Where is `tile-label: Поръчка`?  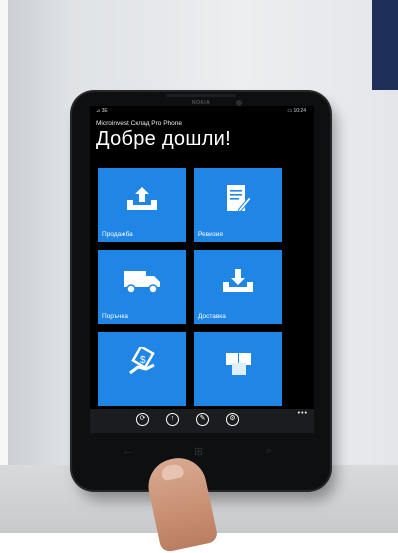
tile-label: Поръчка is located at coordinates (115, 316).